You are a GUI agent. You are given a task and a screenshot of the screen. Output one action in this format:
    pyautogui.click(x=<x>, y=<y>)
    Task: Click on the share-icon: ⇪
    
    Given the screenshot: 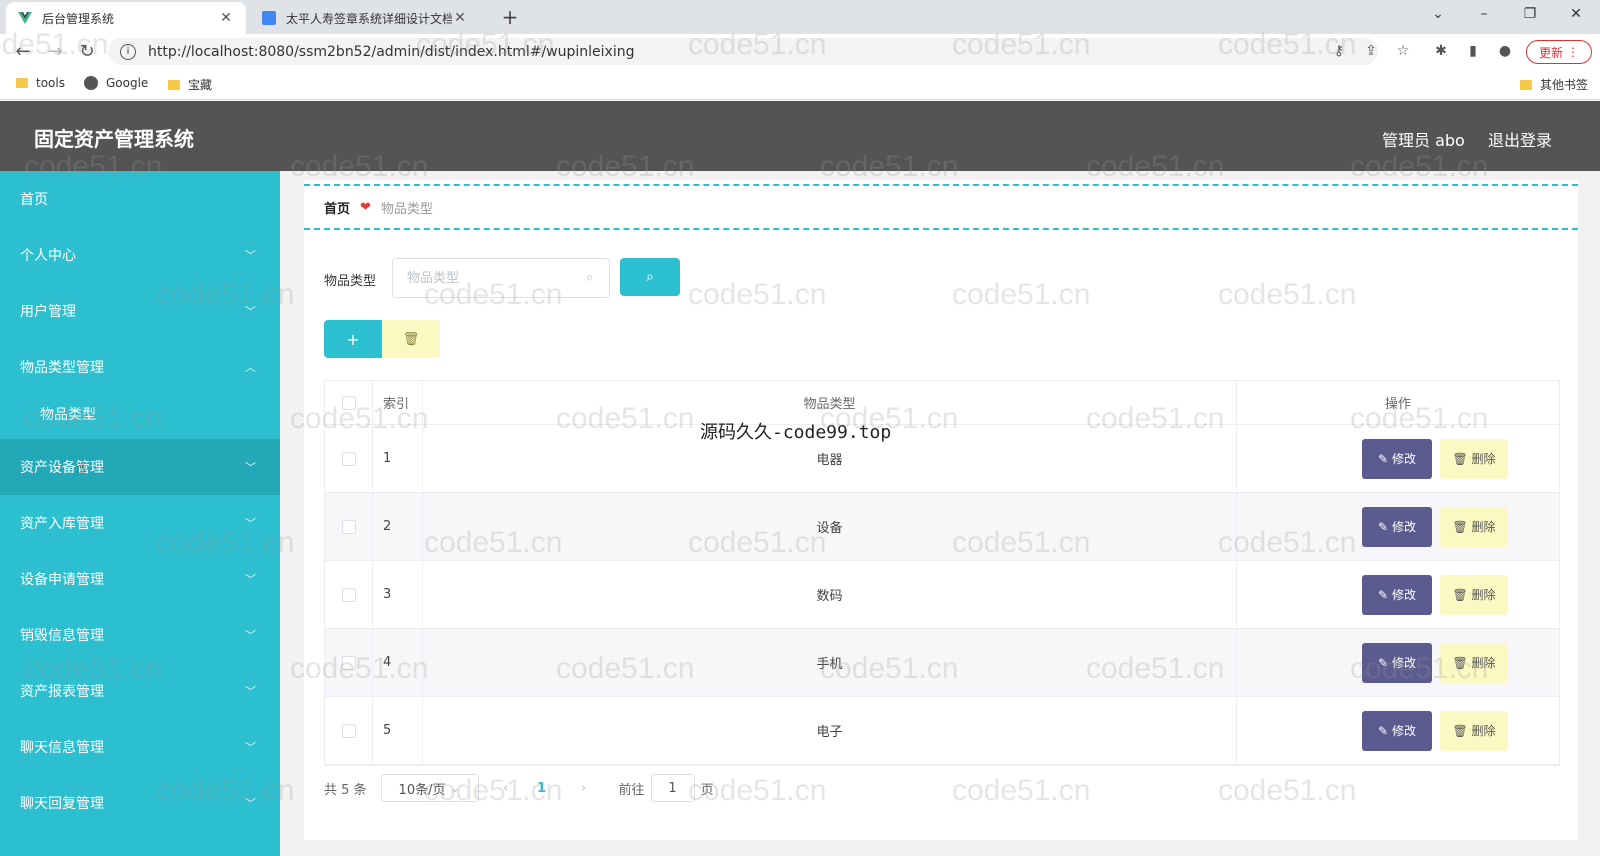 What is the action you would take?
    pyautogui.click(x=1371, y=52)
    